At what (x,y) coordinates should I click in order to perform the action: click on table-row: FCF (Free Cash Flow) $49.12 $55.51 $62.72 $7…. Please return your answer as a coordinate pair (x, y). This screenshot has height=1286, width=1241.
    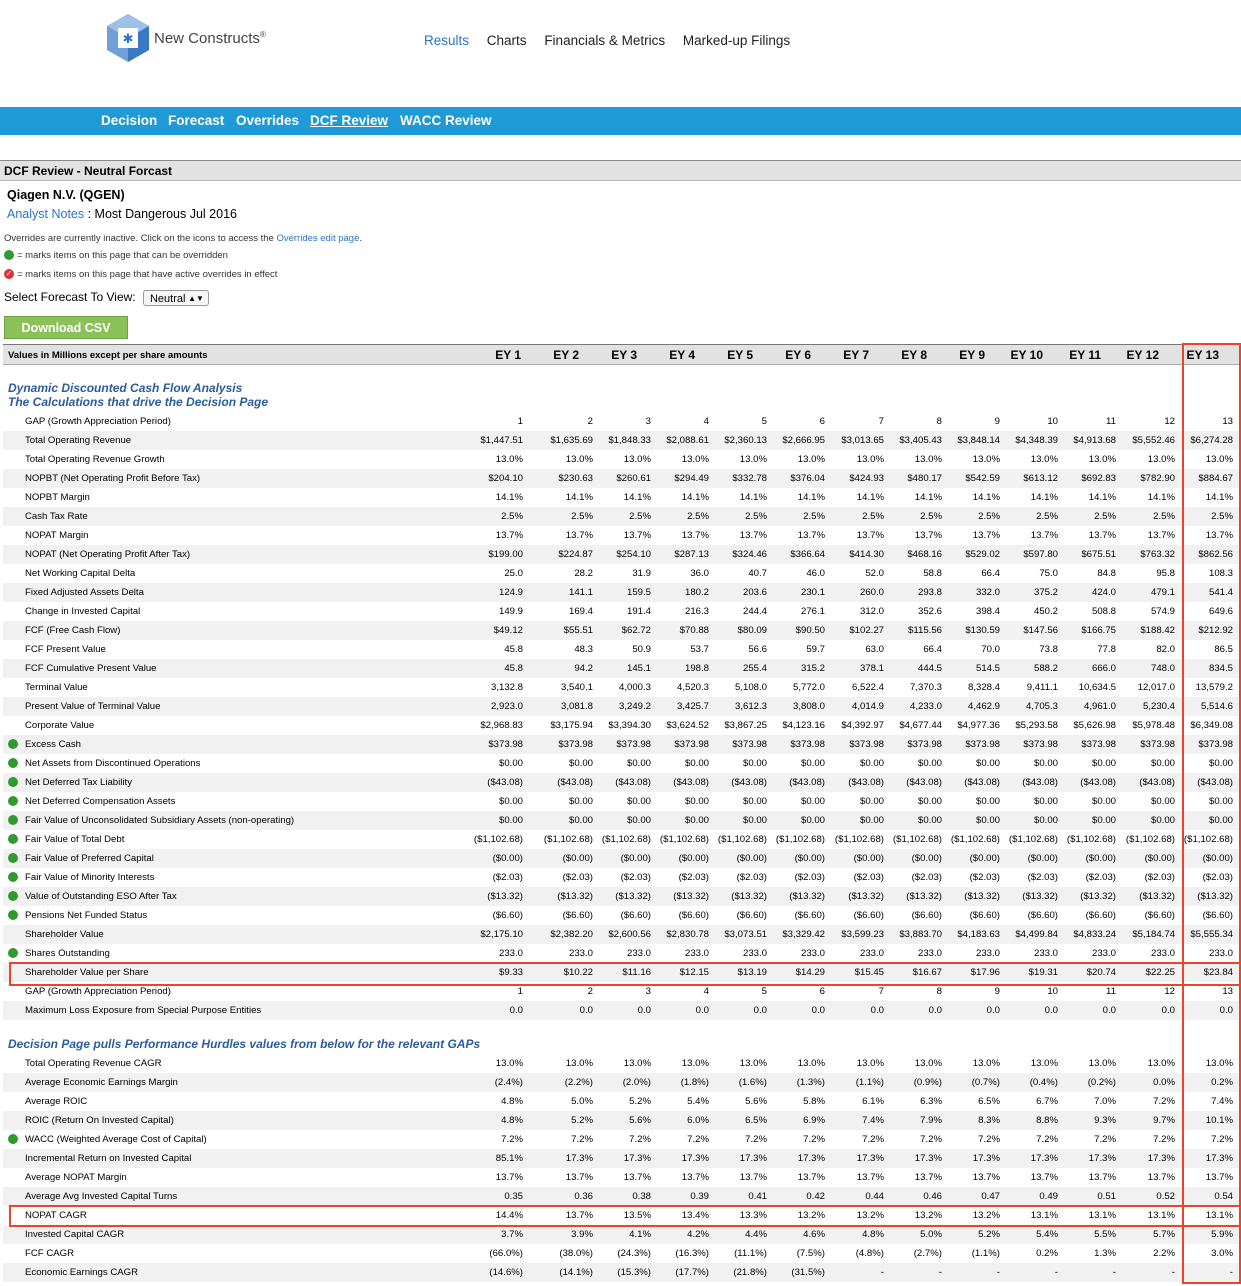
    Looking at the image, I should click on (621, 630).